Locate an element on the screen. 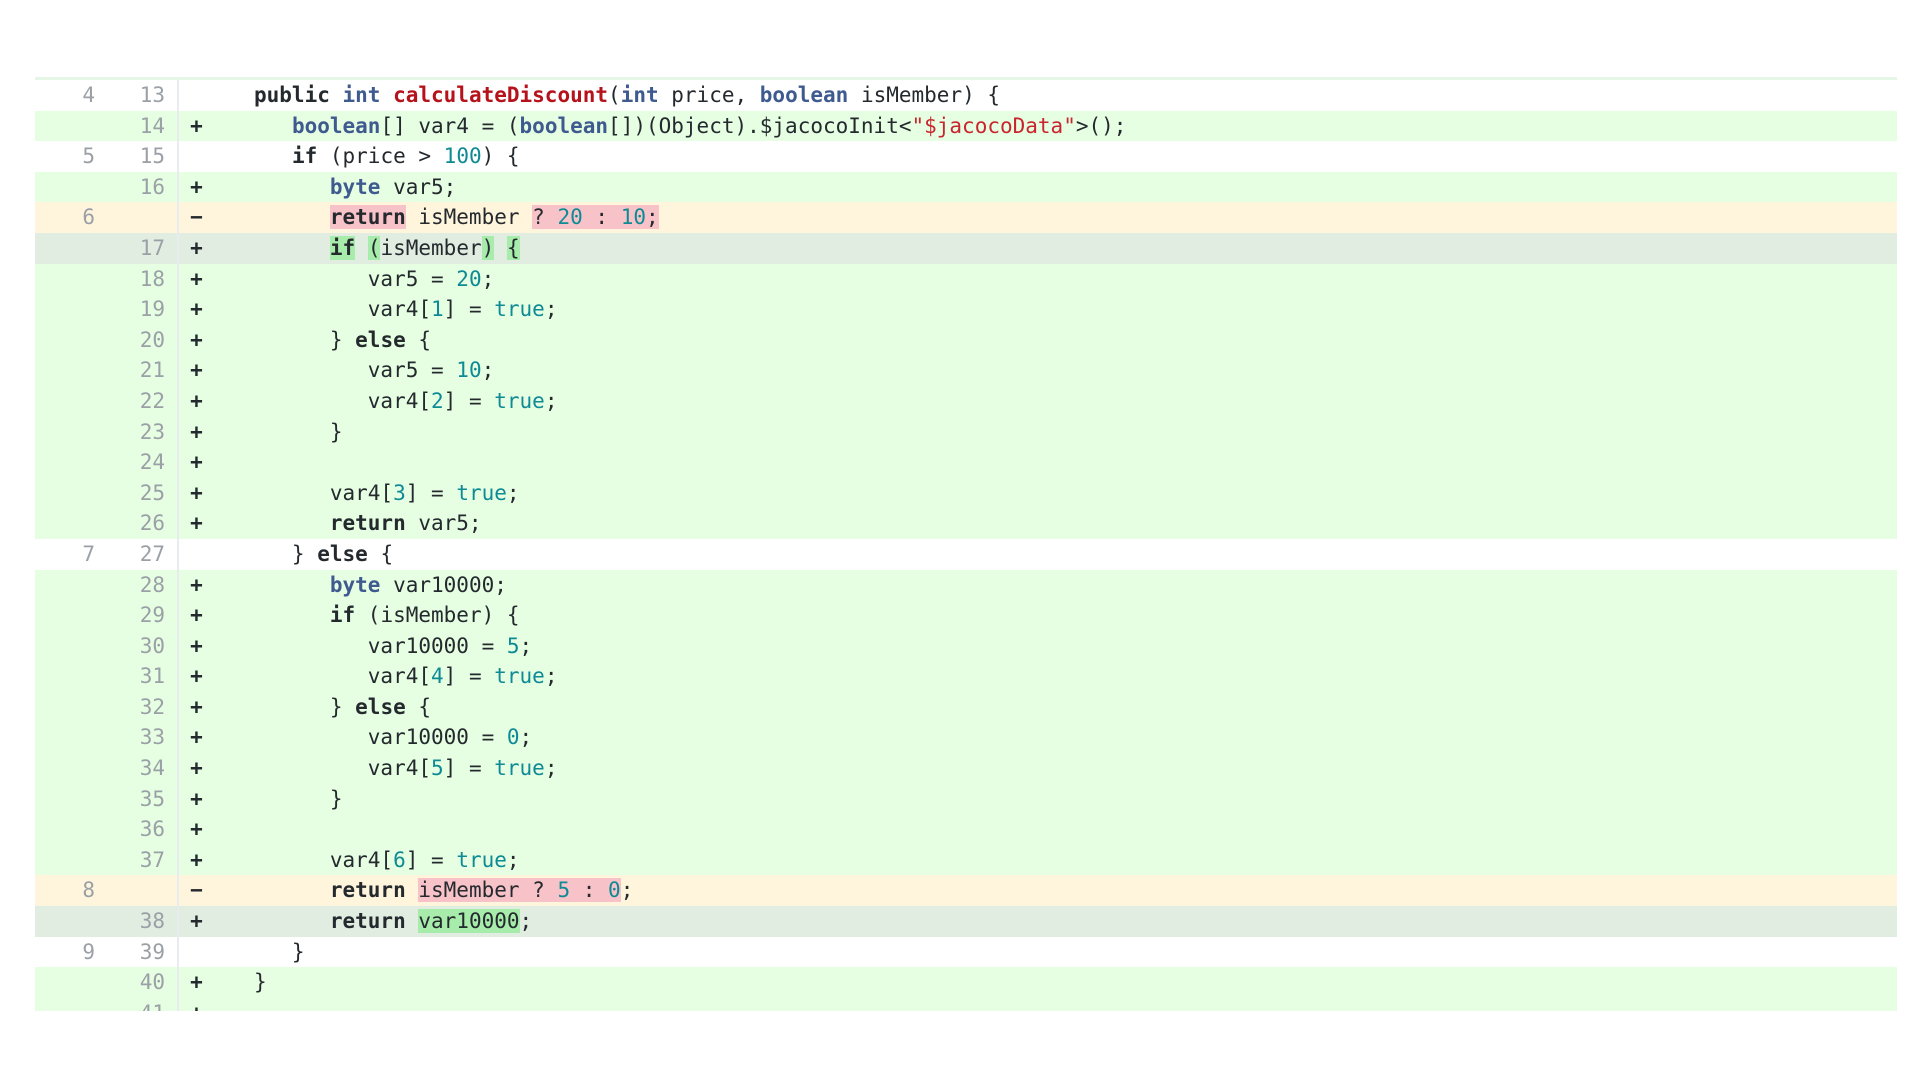  context-marker is located at coordinates (196, 952).